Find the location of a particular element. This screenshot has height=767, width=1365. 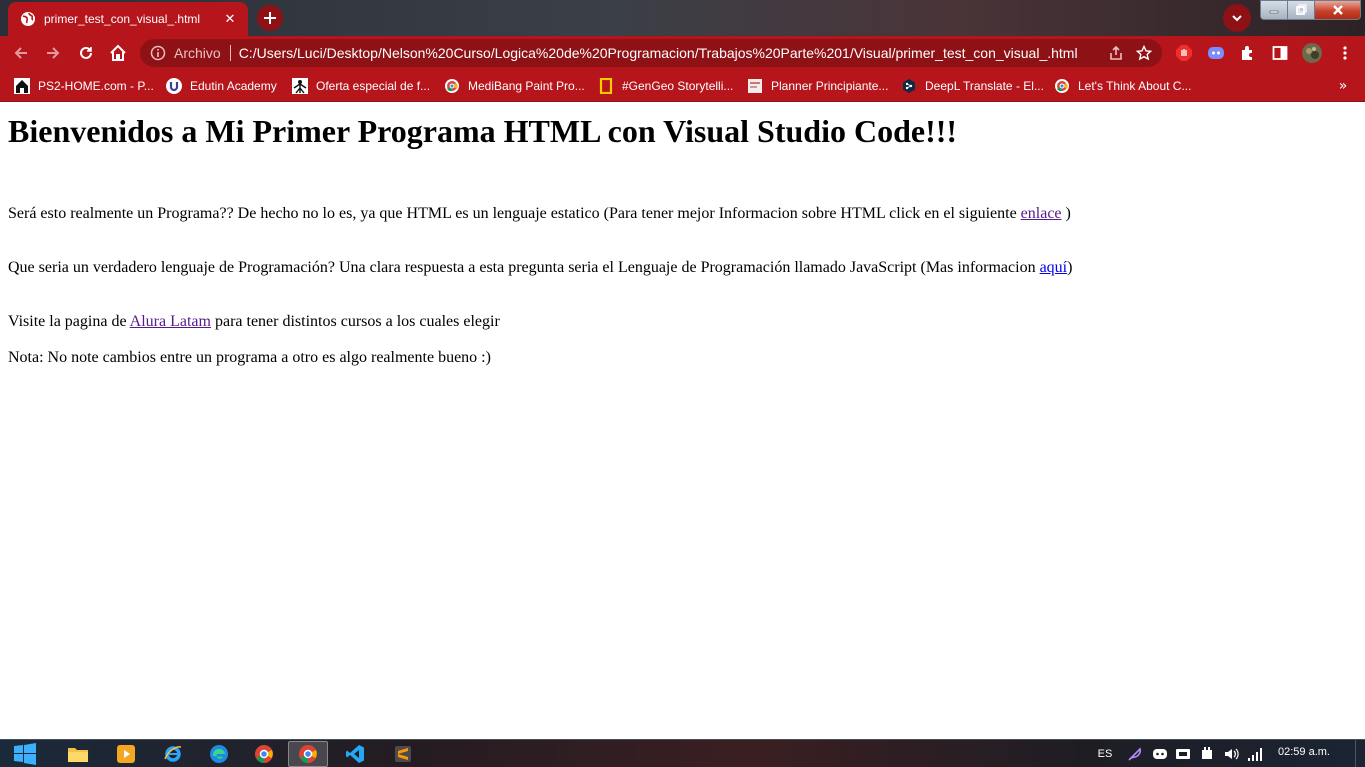

windows-taskbar: ES 02:59 a.m. is located at coordinates (682, 753).